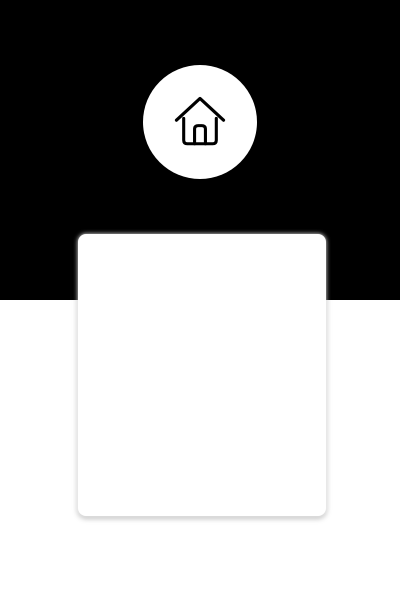  I want to click on home-button, so click(200, 122).